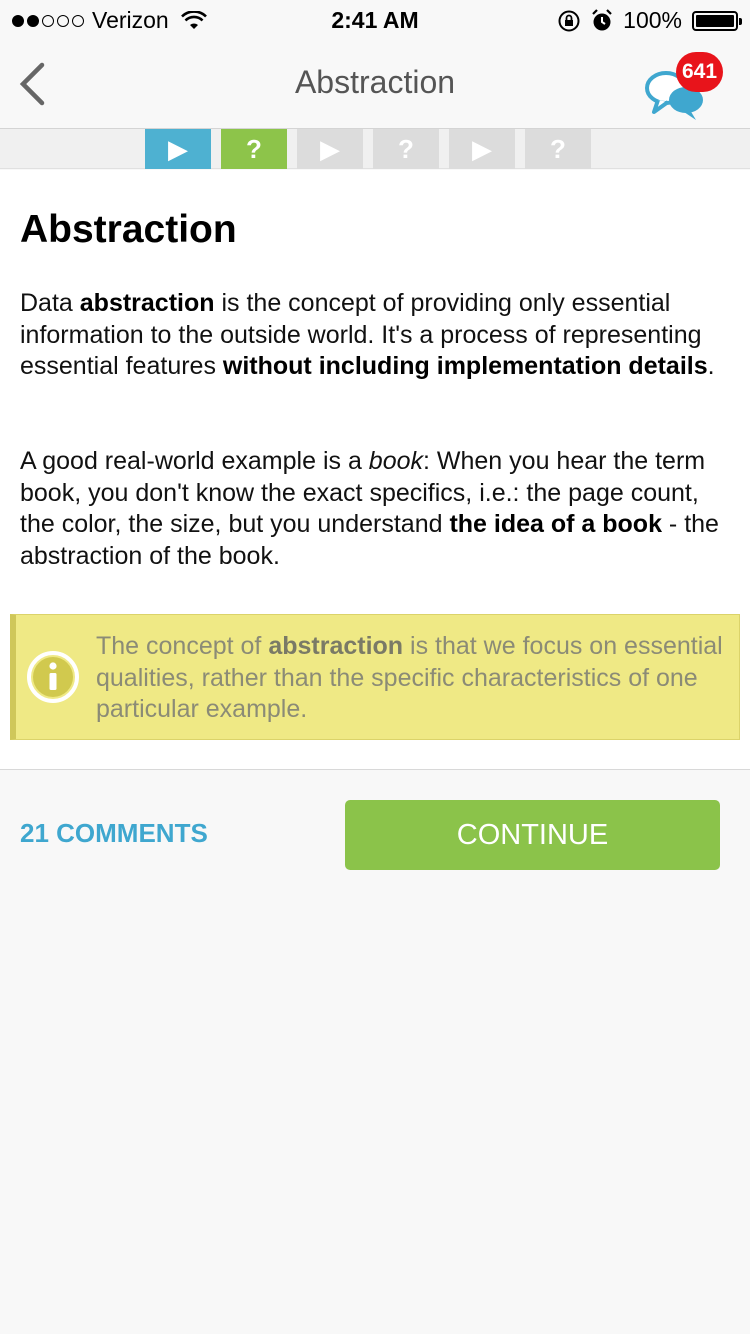  I want to click on comments-link: 21 COMMENTS, so click(114, 833).